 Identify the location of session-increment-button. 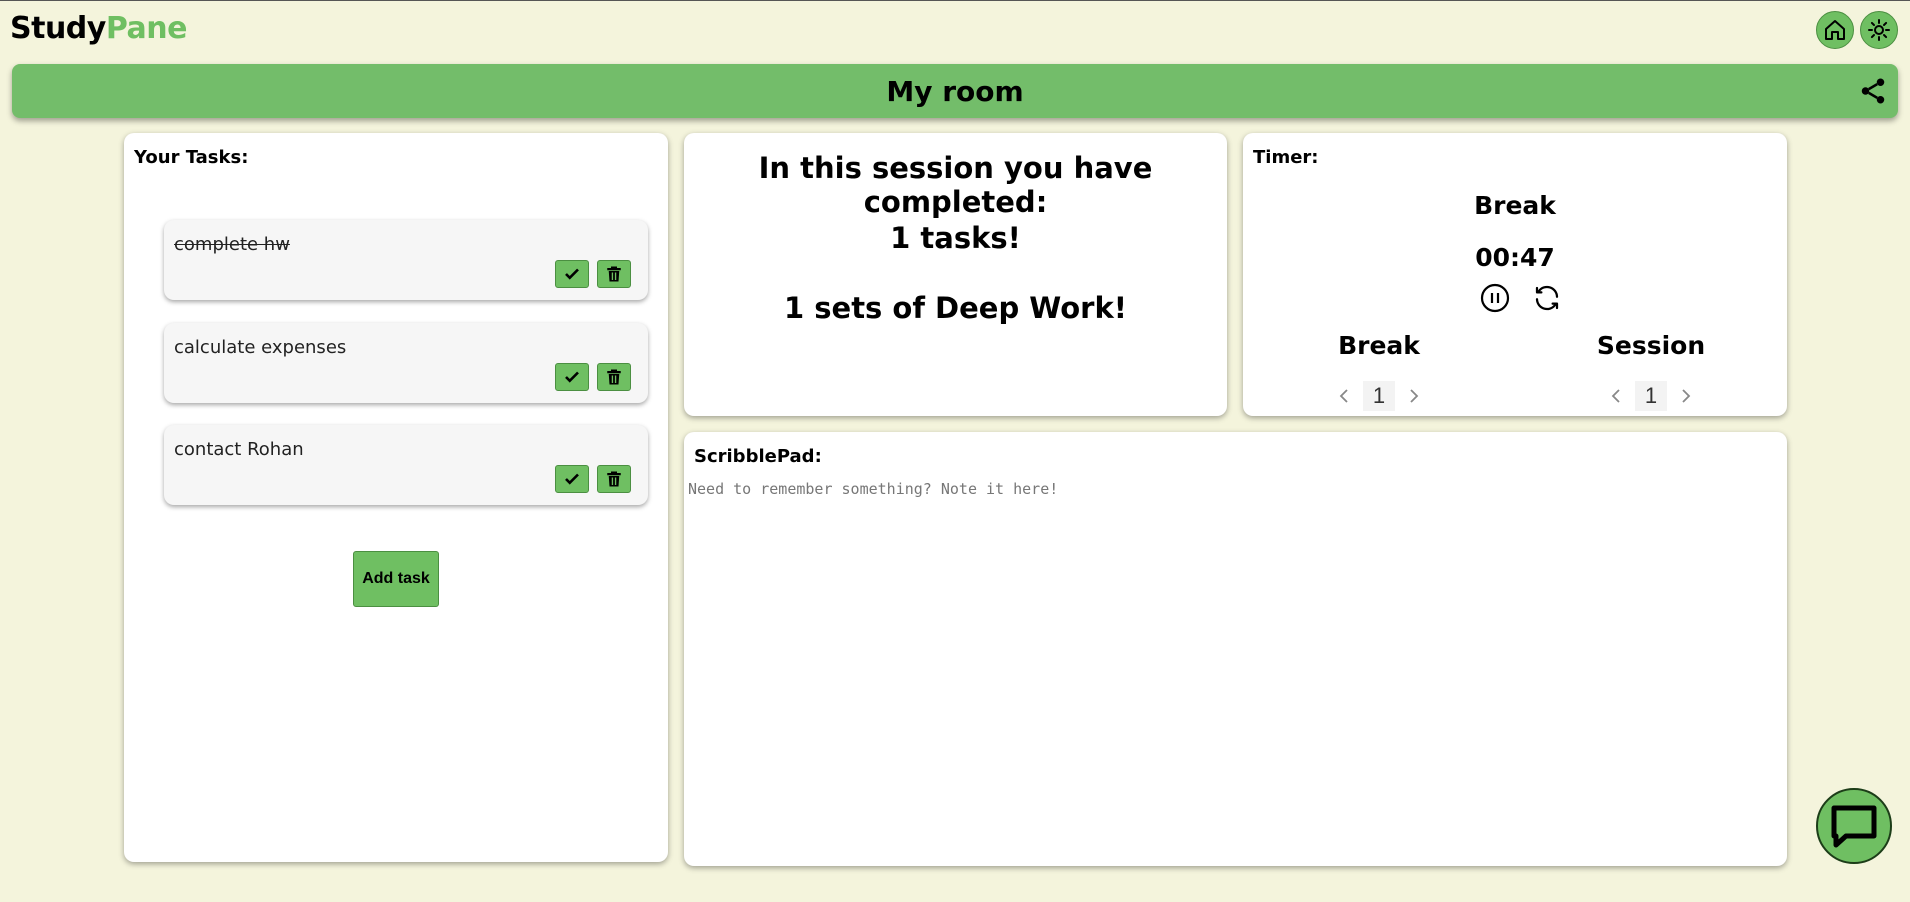
(1686, 396).